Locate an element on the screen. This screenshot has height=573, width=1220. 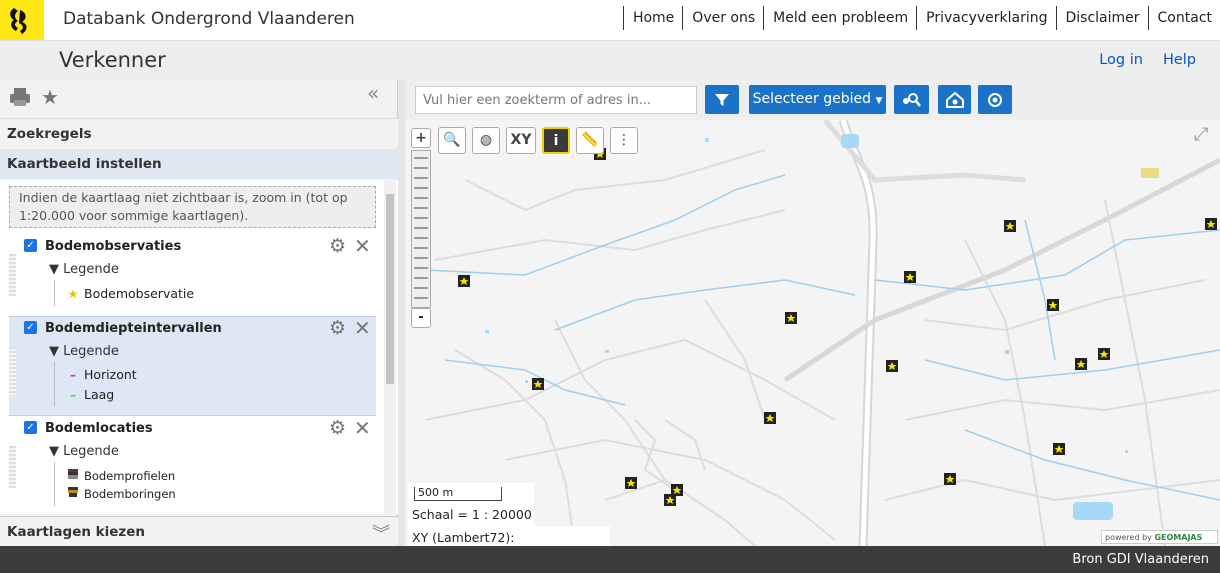
collapse-panel-icon: « is located at coordinates (378, 93).